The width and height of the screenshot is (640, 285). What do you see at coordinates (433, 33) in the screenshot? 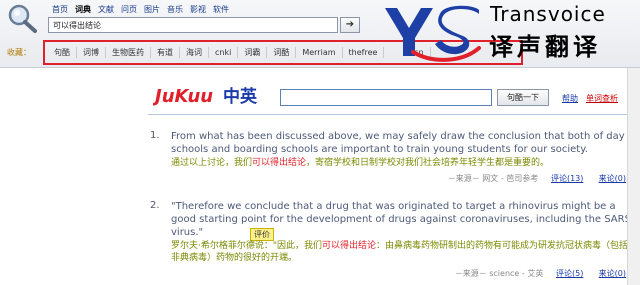
I see `transvoice-logo-icon` at bounding box center [433, 33].